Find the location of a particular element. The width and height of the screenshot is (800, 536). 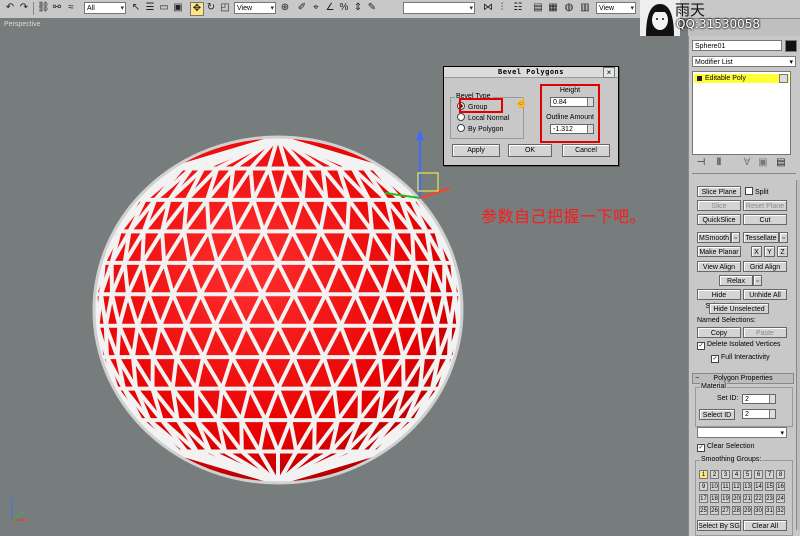

smoothing-group-button: 22 is located at coordinates (758, 498).